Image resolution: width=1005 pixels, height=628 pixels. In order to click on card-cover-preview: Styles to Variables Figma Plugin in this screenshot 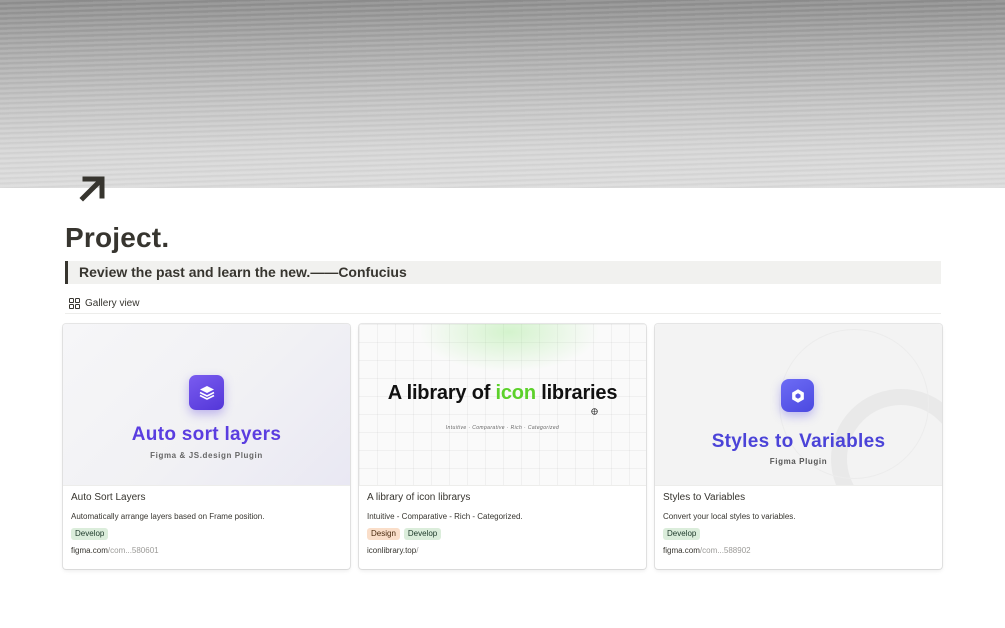, I will do `click(798, 405)`.